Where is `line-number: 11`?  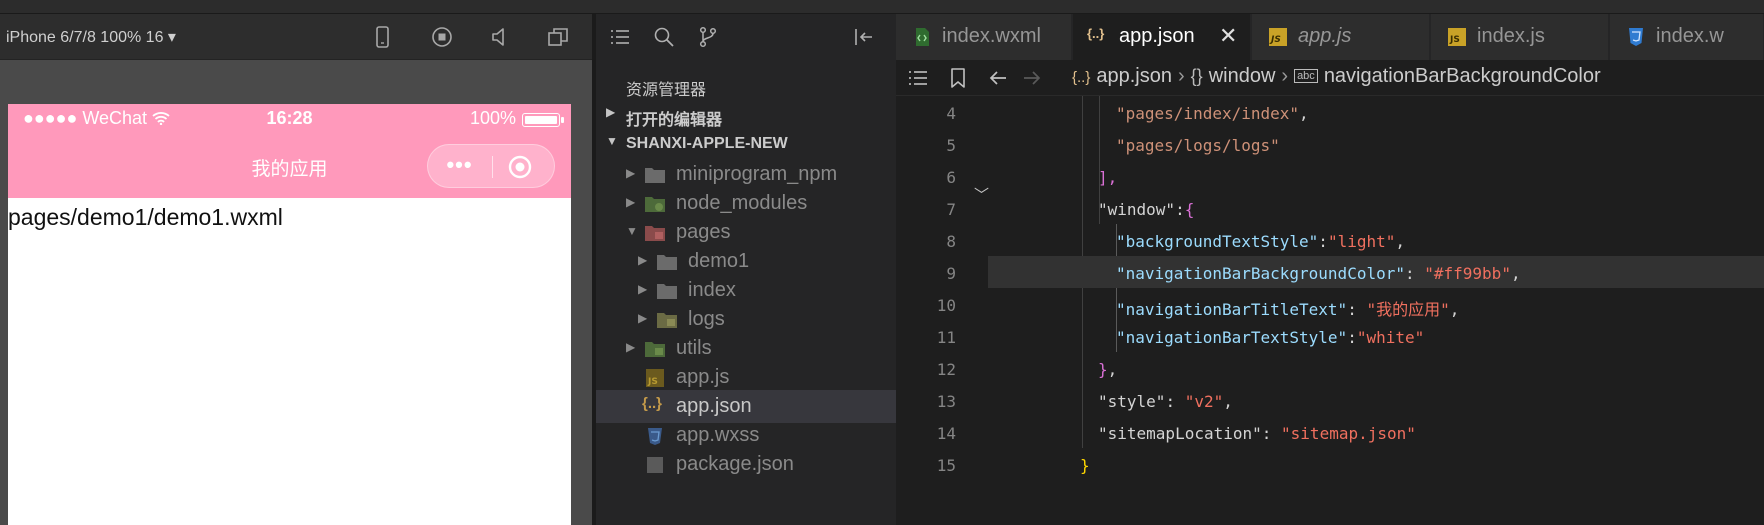 line-number: 11 is located at coordinates (946, 337).